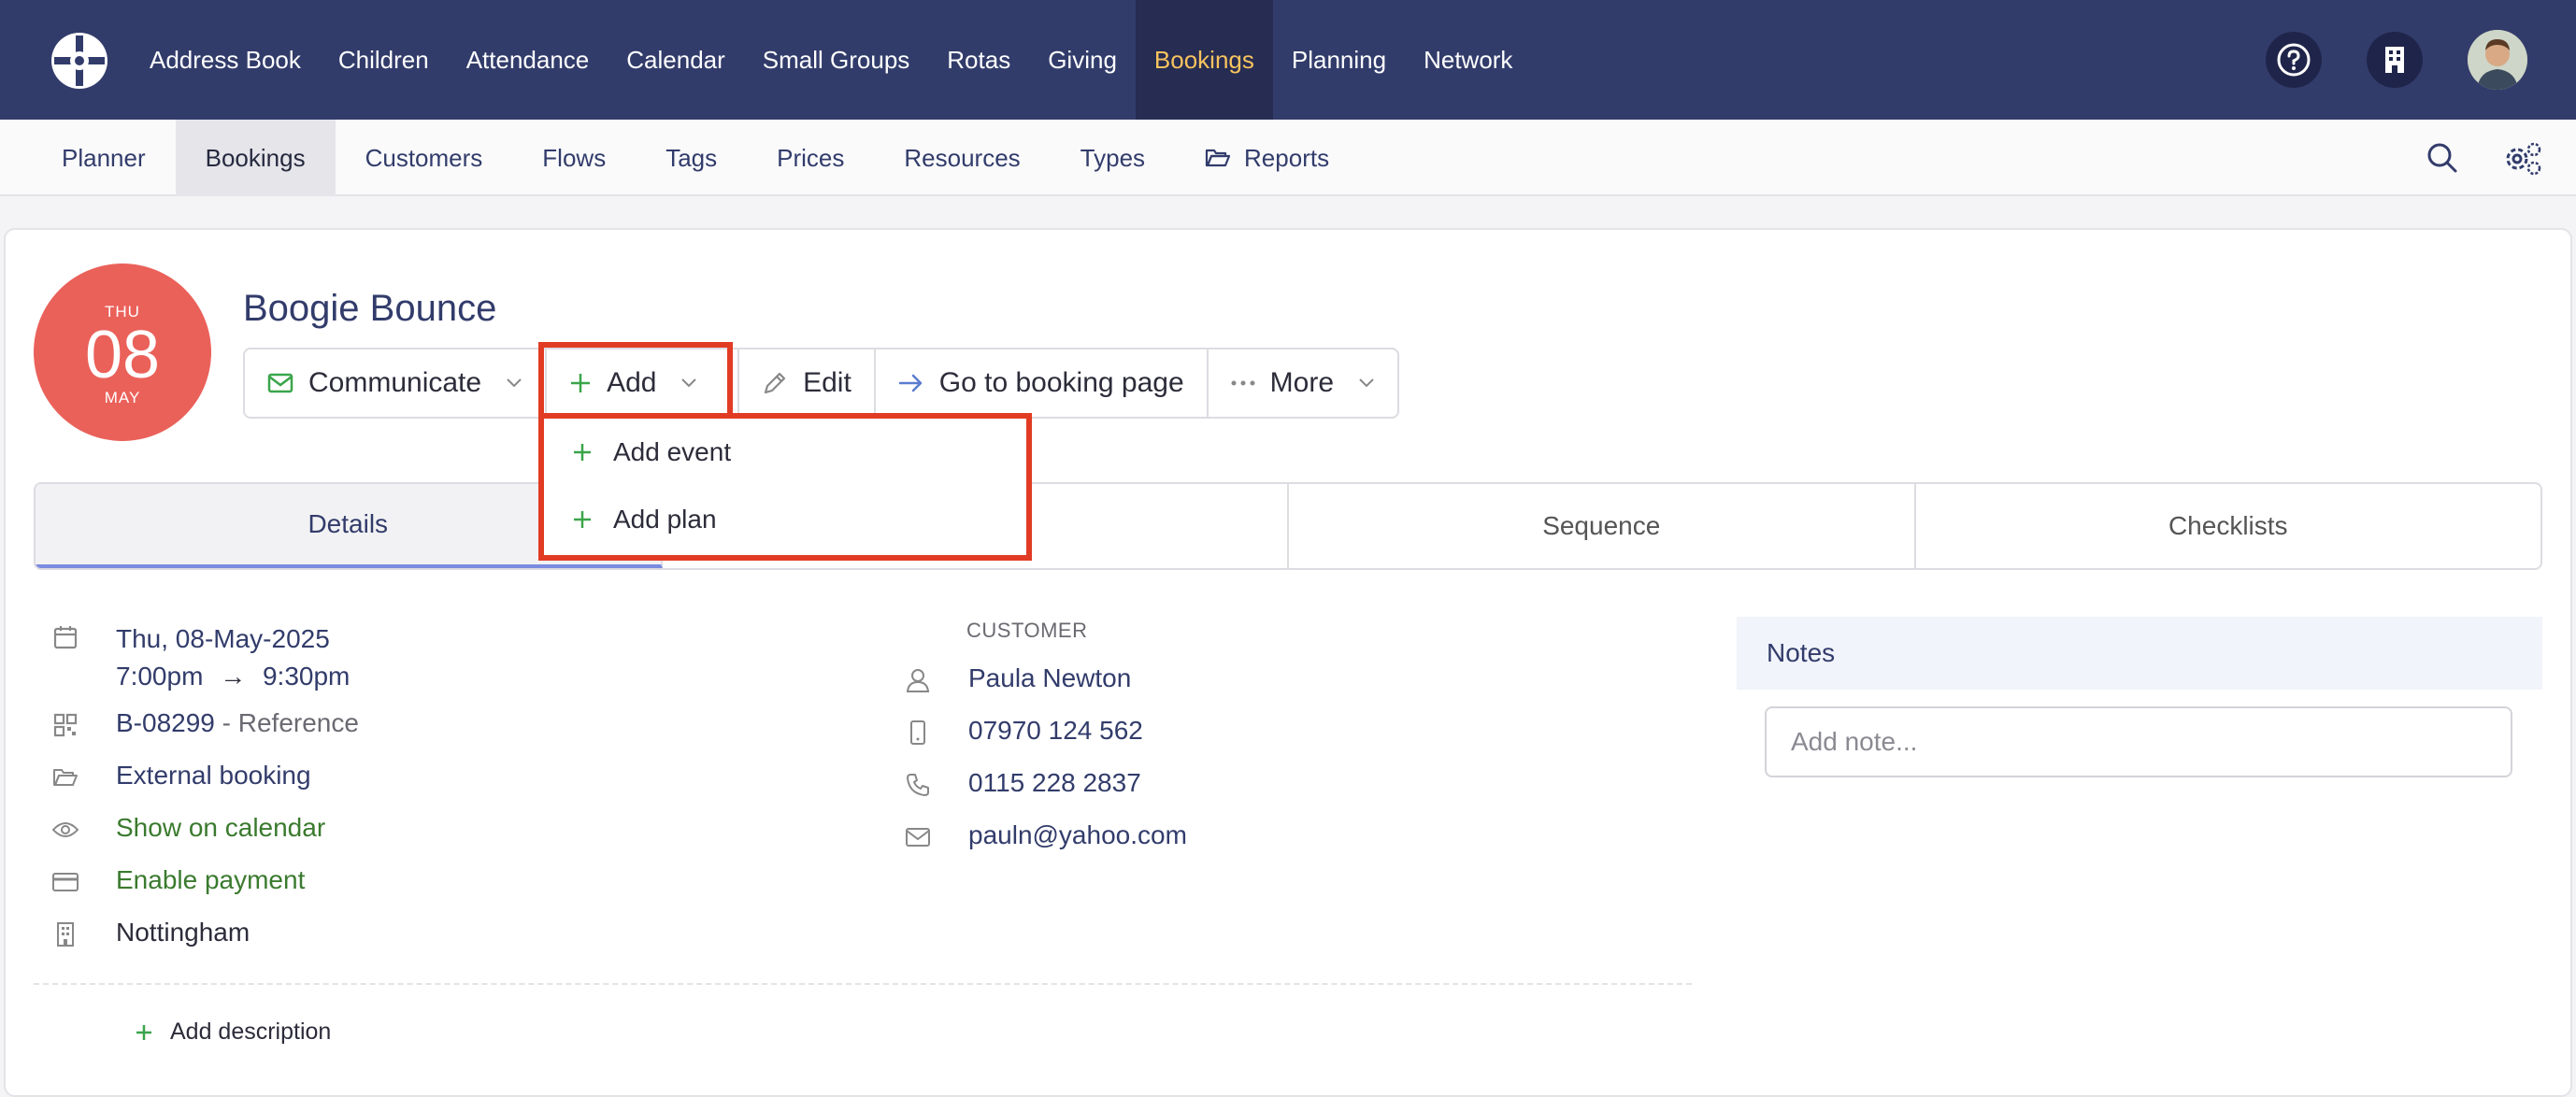 The height and width of the screenshot is (1097, 2576). What do you see at coordinates (918, 732) in the screenshot?
I see `mobile-phone-icon` at bounding box center [918, 732].